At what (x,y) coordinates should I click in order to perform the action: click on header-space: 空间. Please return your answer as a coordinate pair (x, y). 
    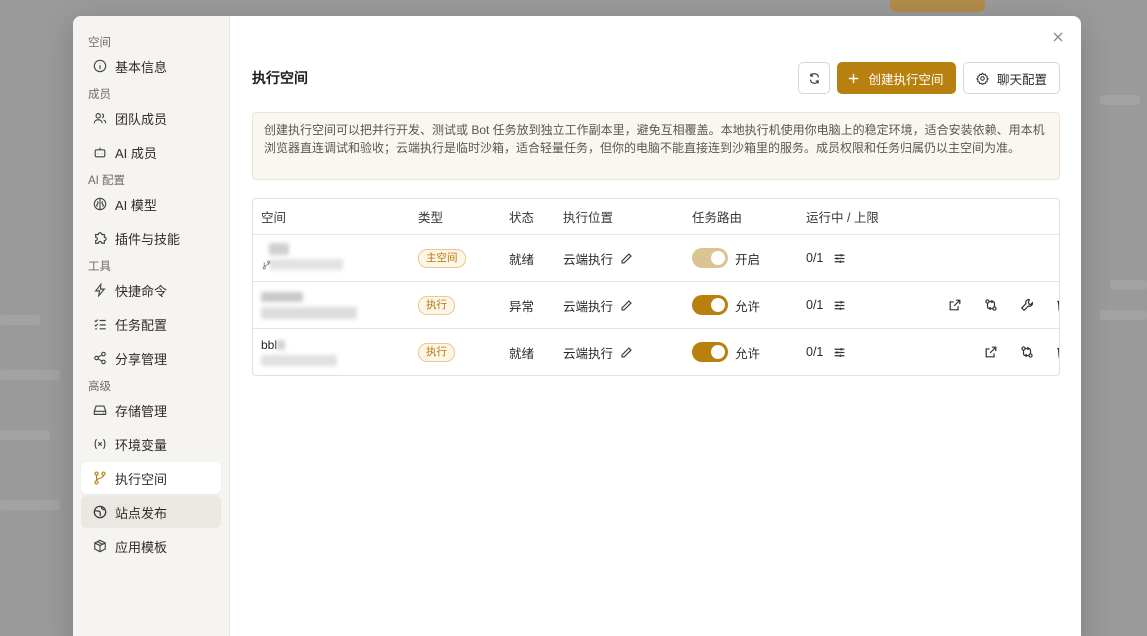
    Looking at the image, I should click on (274, 218).